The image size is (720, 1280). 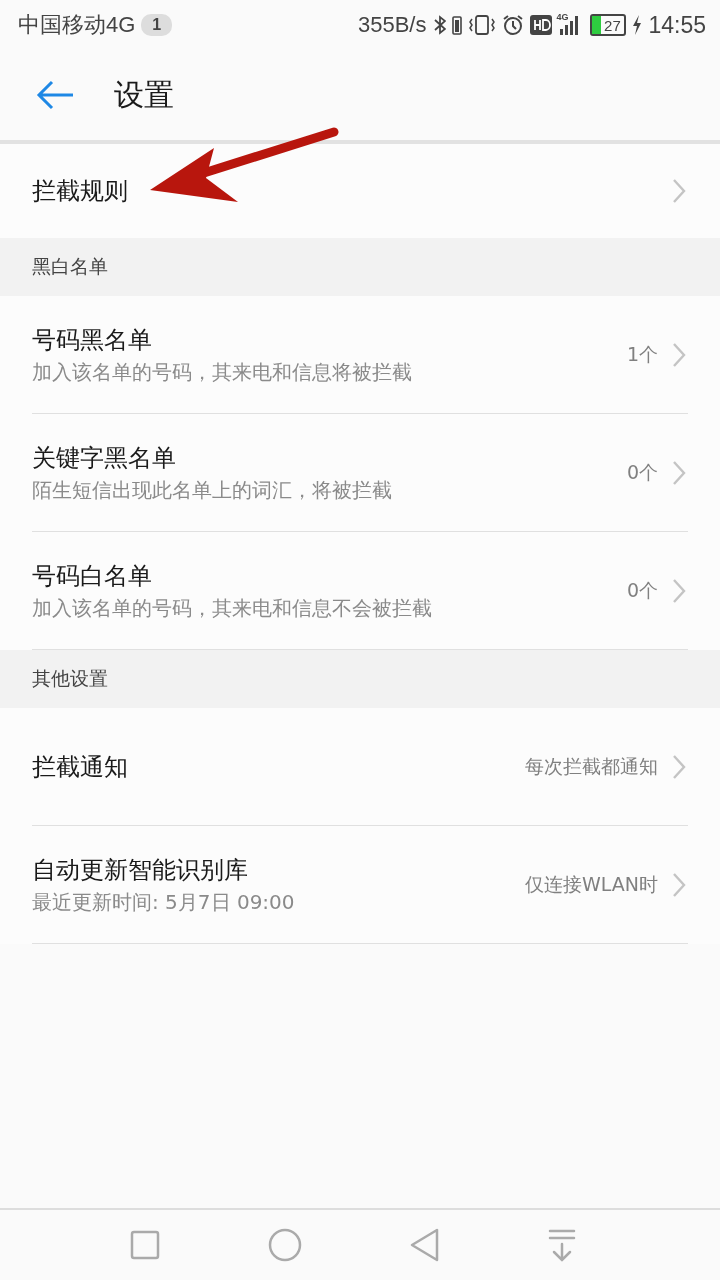 I want to click on row-title: 拦截通知, so click(x=232, y=766).